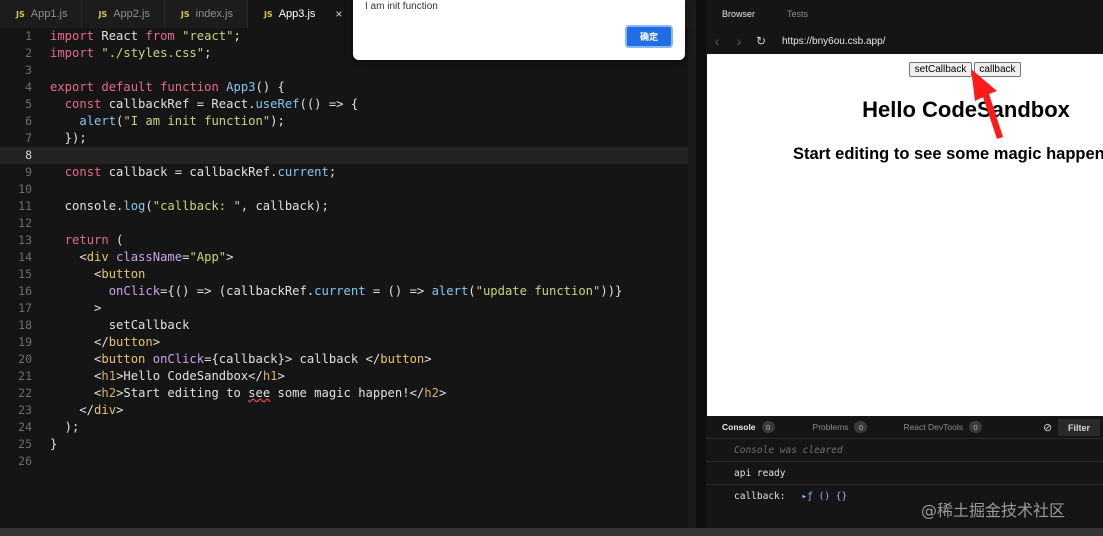  What do you see at coordinates (25, 308) in the screenshot?
I see `line-number: 17` at bounding box center [25, 308].